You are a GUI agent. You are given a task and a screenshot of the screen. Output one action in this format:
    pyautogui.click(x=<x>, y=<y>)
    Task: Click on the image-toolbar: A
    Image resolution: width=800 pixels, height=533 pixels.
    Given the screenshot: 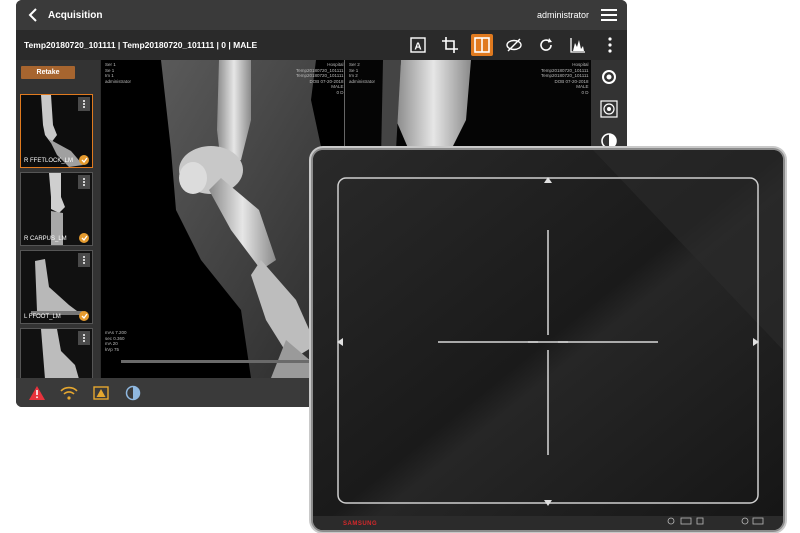 What is the action you would take?
    pyautogui.click(x=514, y=45)
    